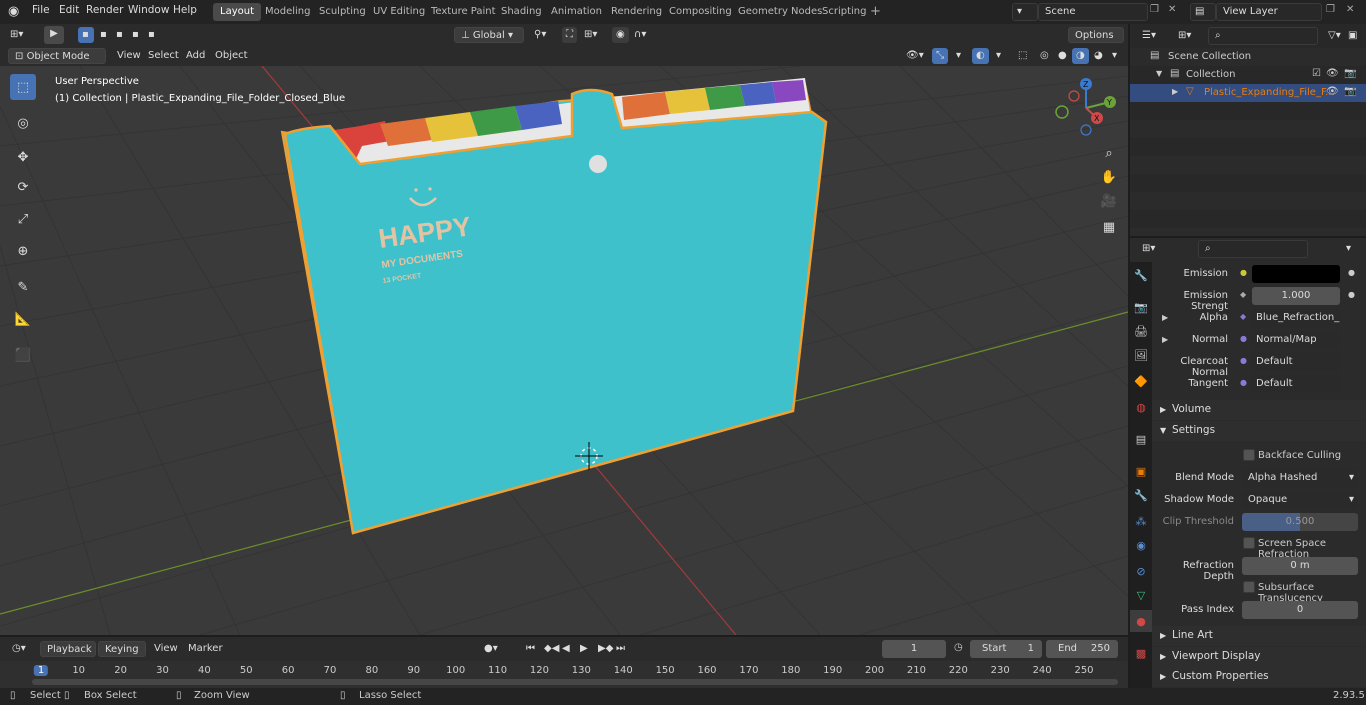 This screenshot has height=705, width=1366. Describe the element at coordinates (342, 12) in the screenshot. I see `workspace-tab-sculpting: Sculpting` at that location.